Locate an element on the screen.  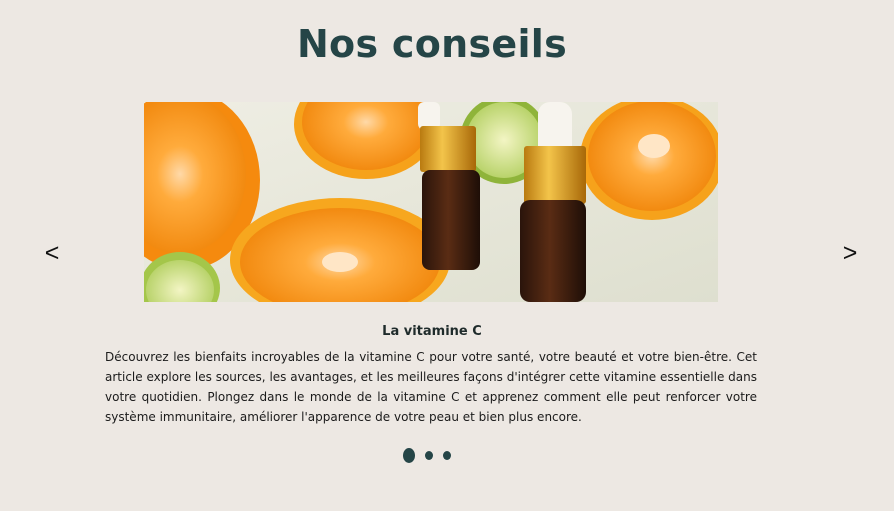
carousel-pagination is located at coordinates (427, 455).